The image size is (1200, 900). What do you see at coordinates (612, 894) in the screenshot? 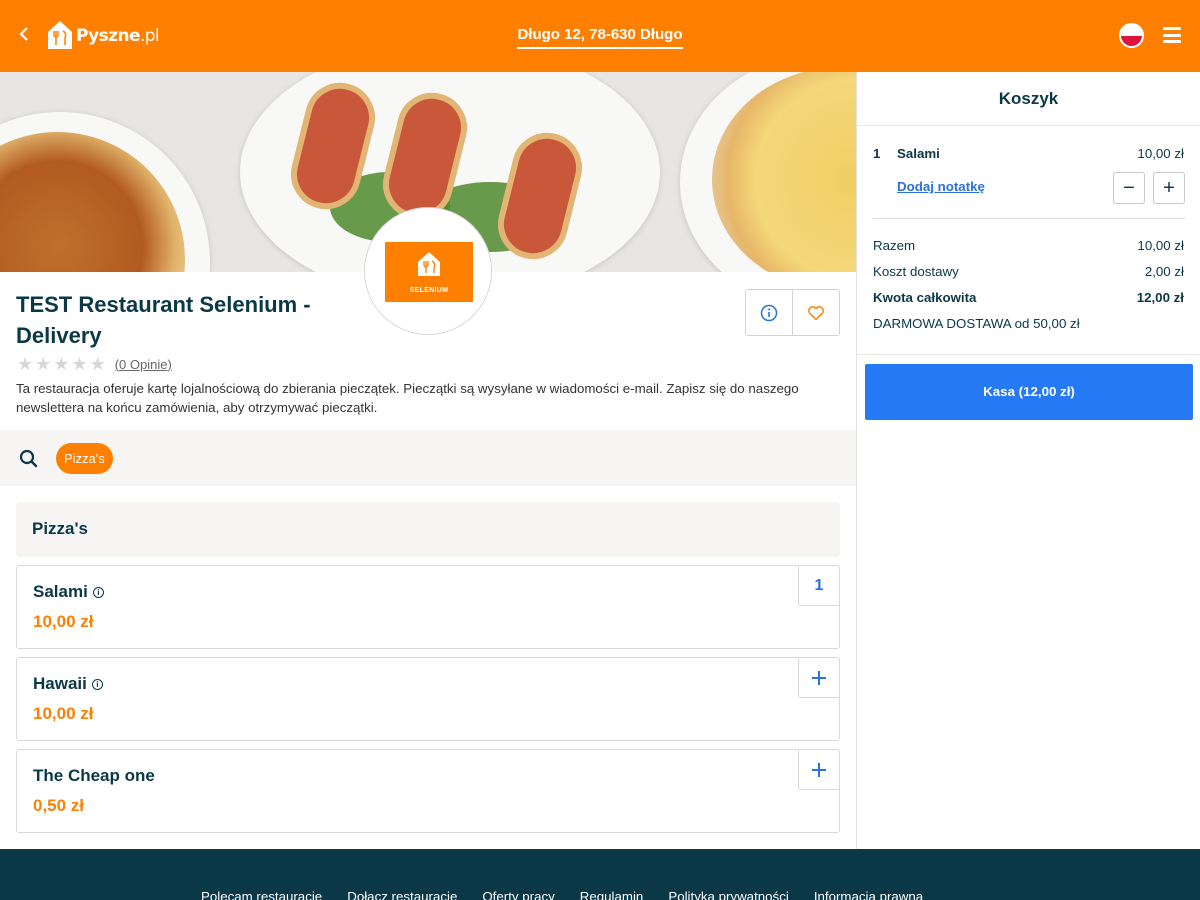
I see `footer-link-terms: Regulamin` at bounding box center [612, 894].